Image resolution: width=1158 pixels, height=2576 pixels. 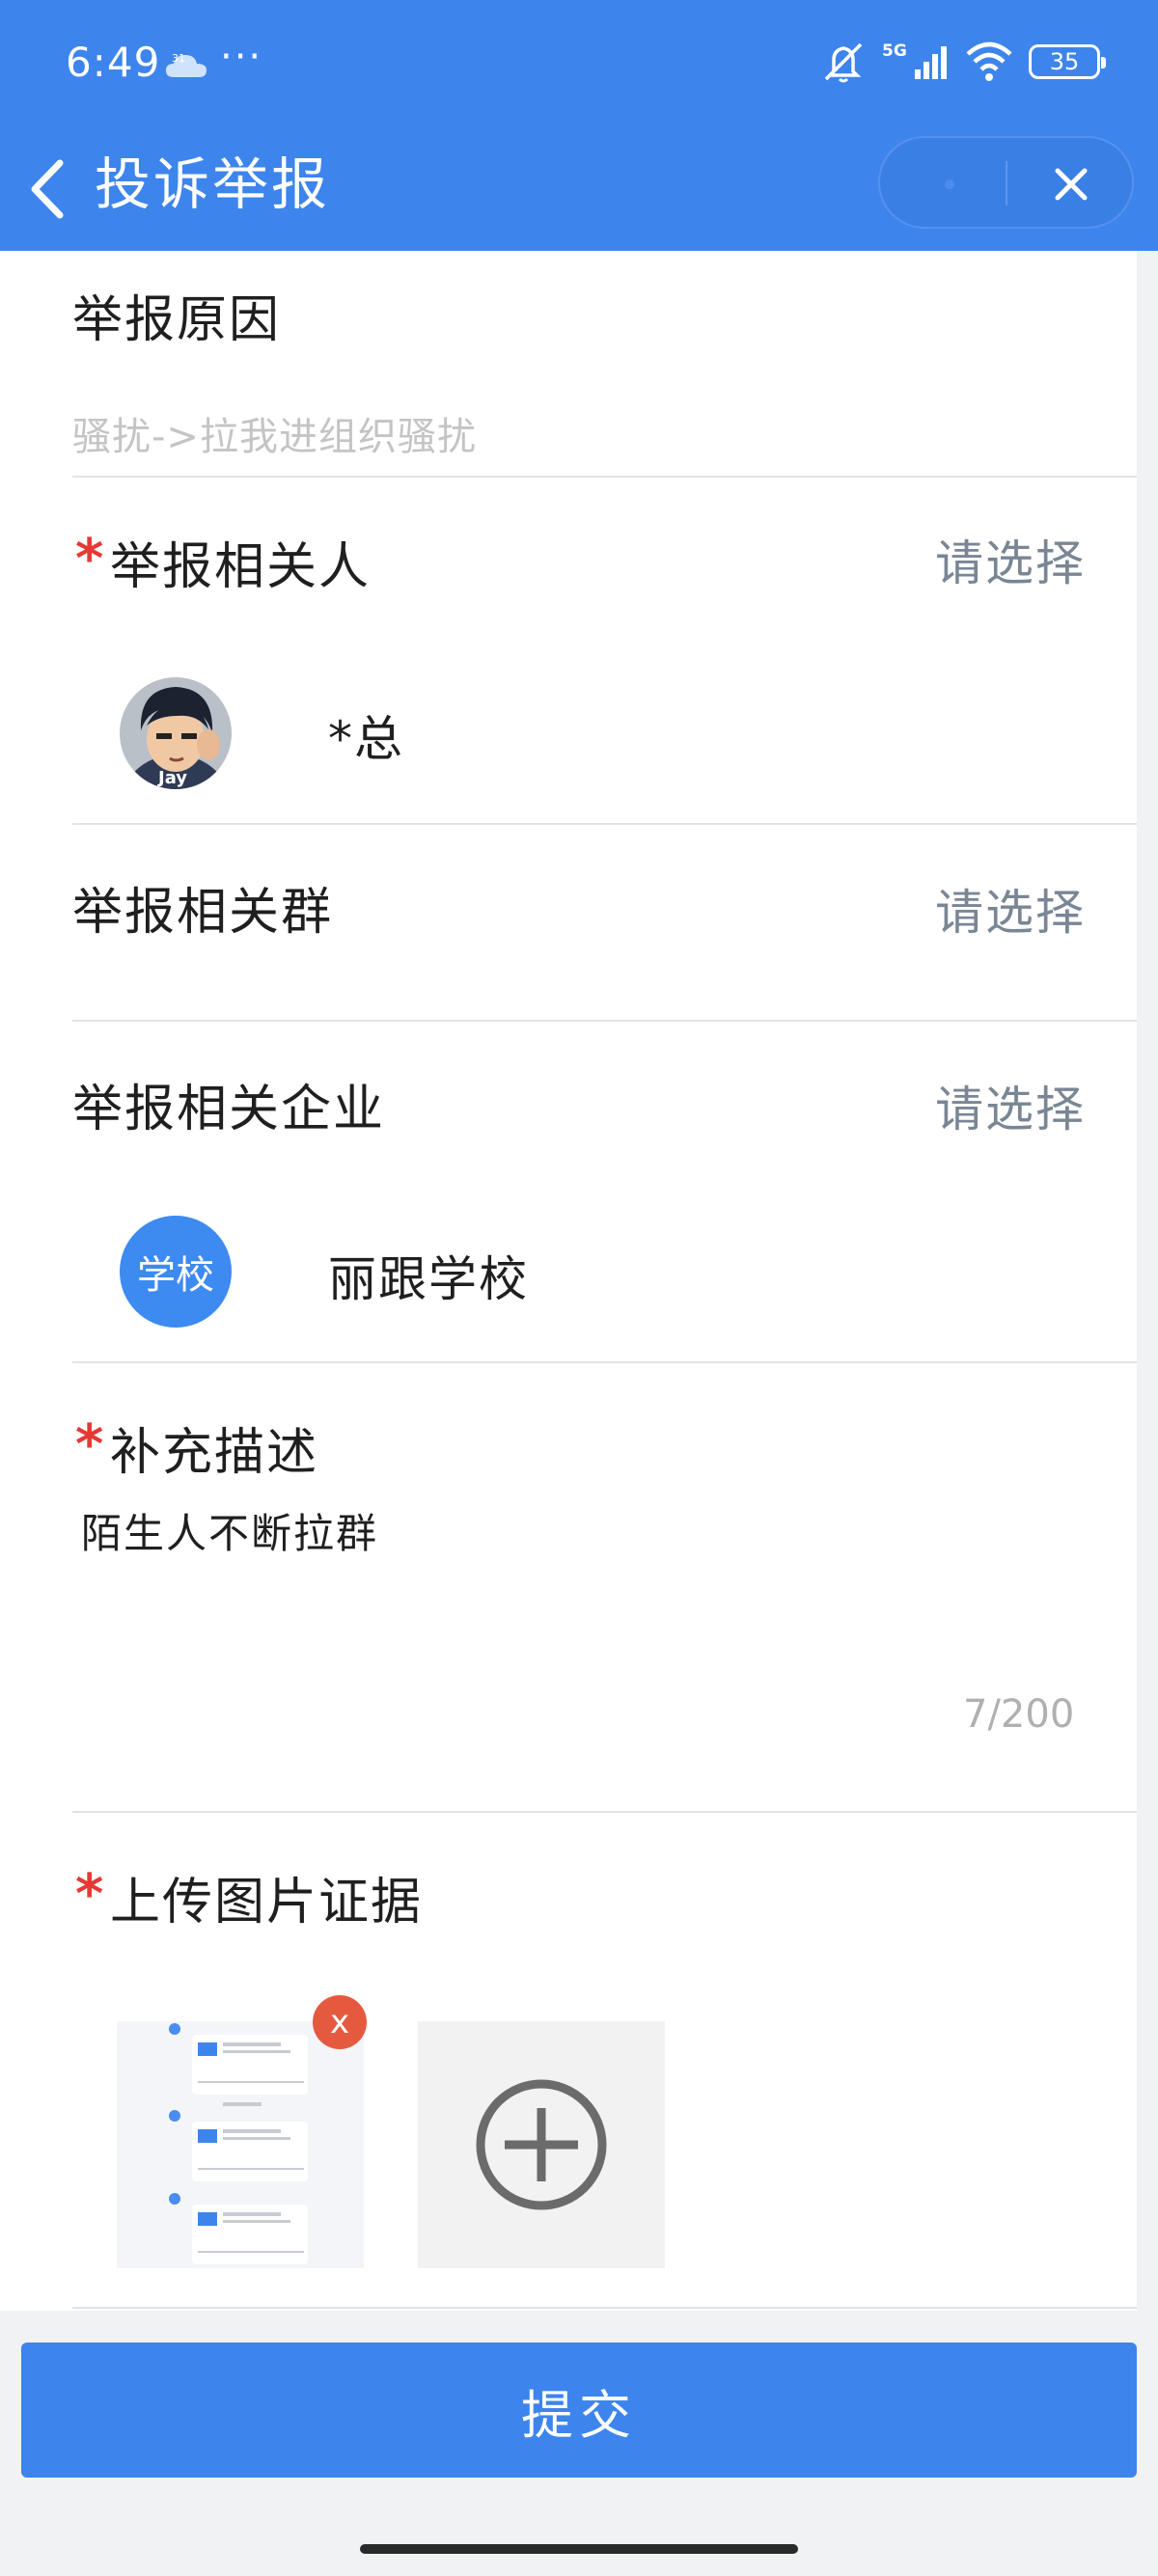 What do you see at coordinates (229, 1109) in the screenshot?
I see `company-label: 举报相关企业` at bounding box center [229, 1109].